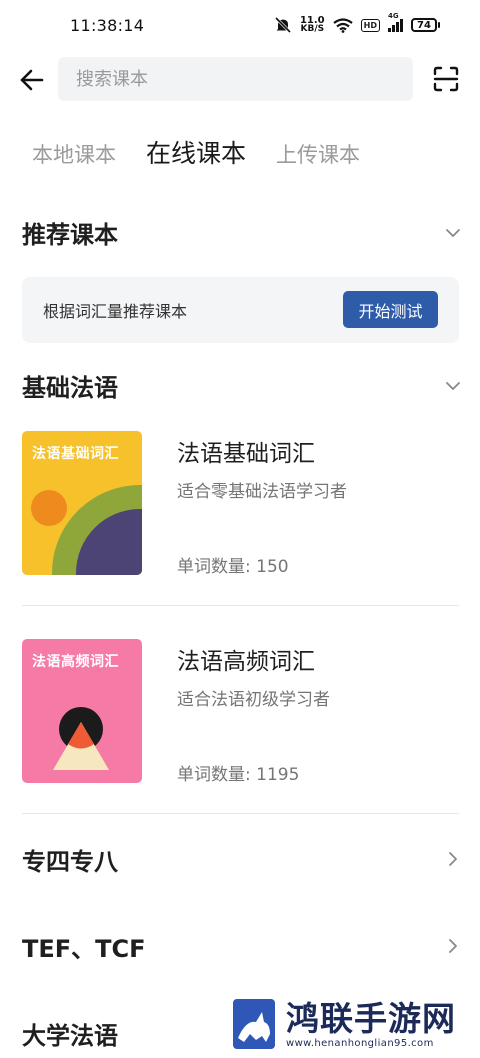 This screenshot has height=1058, width=480. What do you see at coordinates (32, 80) in the screenshot?
I see `back-arrow-icon` at bounding box center [32, 80].